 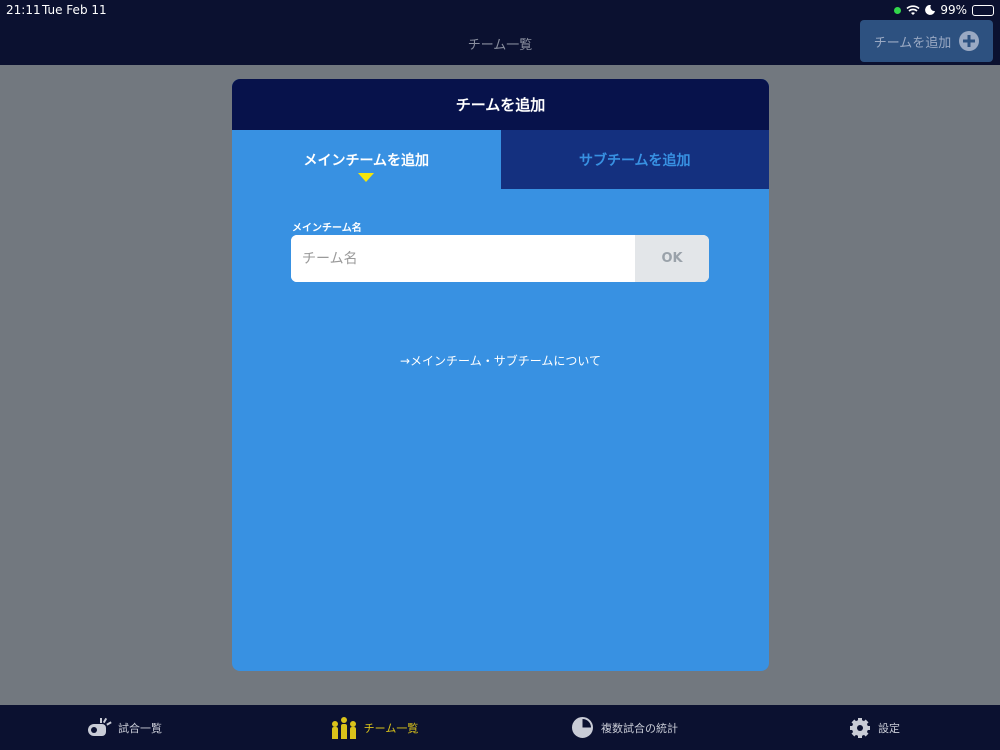 I want to click on tabbar-item-multi-match-stats: 複数試合の統計, so click(x=625, y=727).